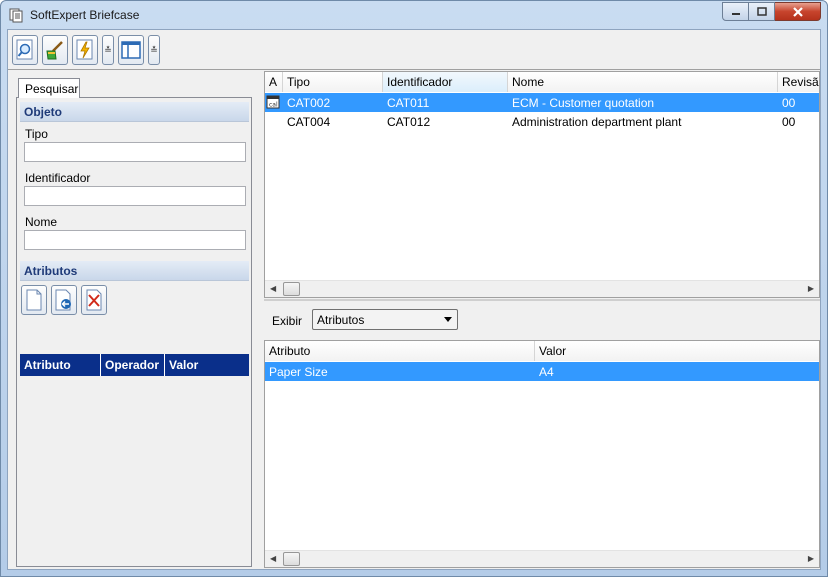 This screenshot has width=828, height=577. I want to click on search-button, so click(25, 50).